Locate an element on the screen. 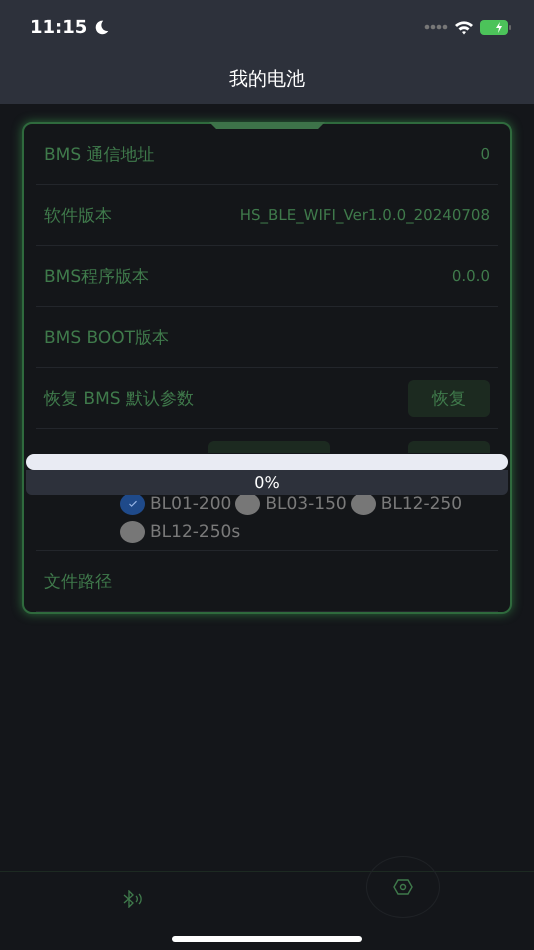 The width and height of the screenshot is (534, 950). row-label: BMS BOOT版本 is located at coordinates (107, 337).